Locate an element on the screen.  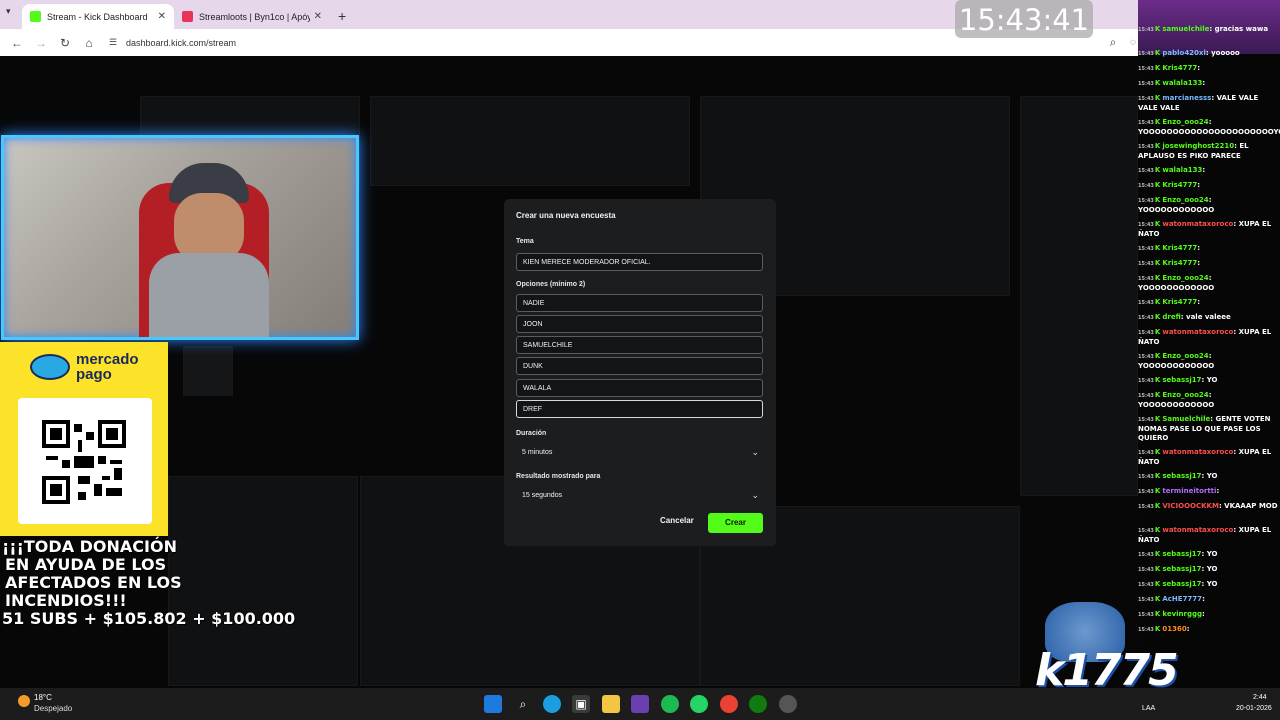
windows-start-icon is located at coordinates (493, 704).